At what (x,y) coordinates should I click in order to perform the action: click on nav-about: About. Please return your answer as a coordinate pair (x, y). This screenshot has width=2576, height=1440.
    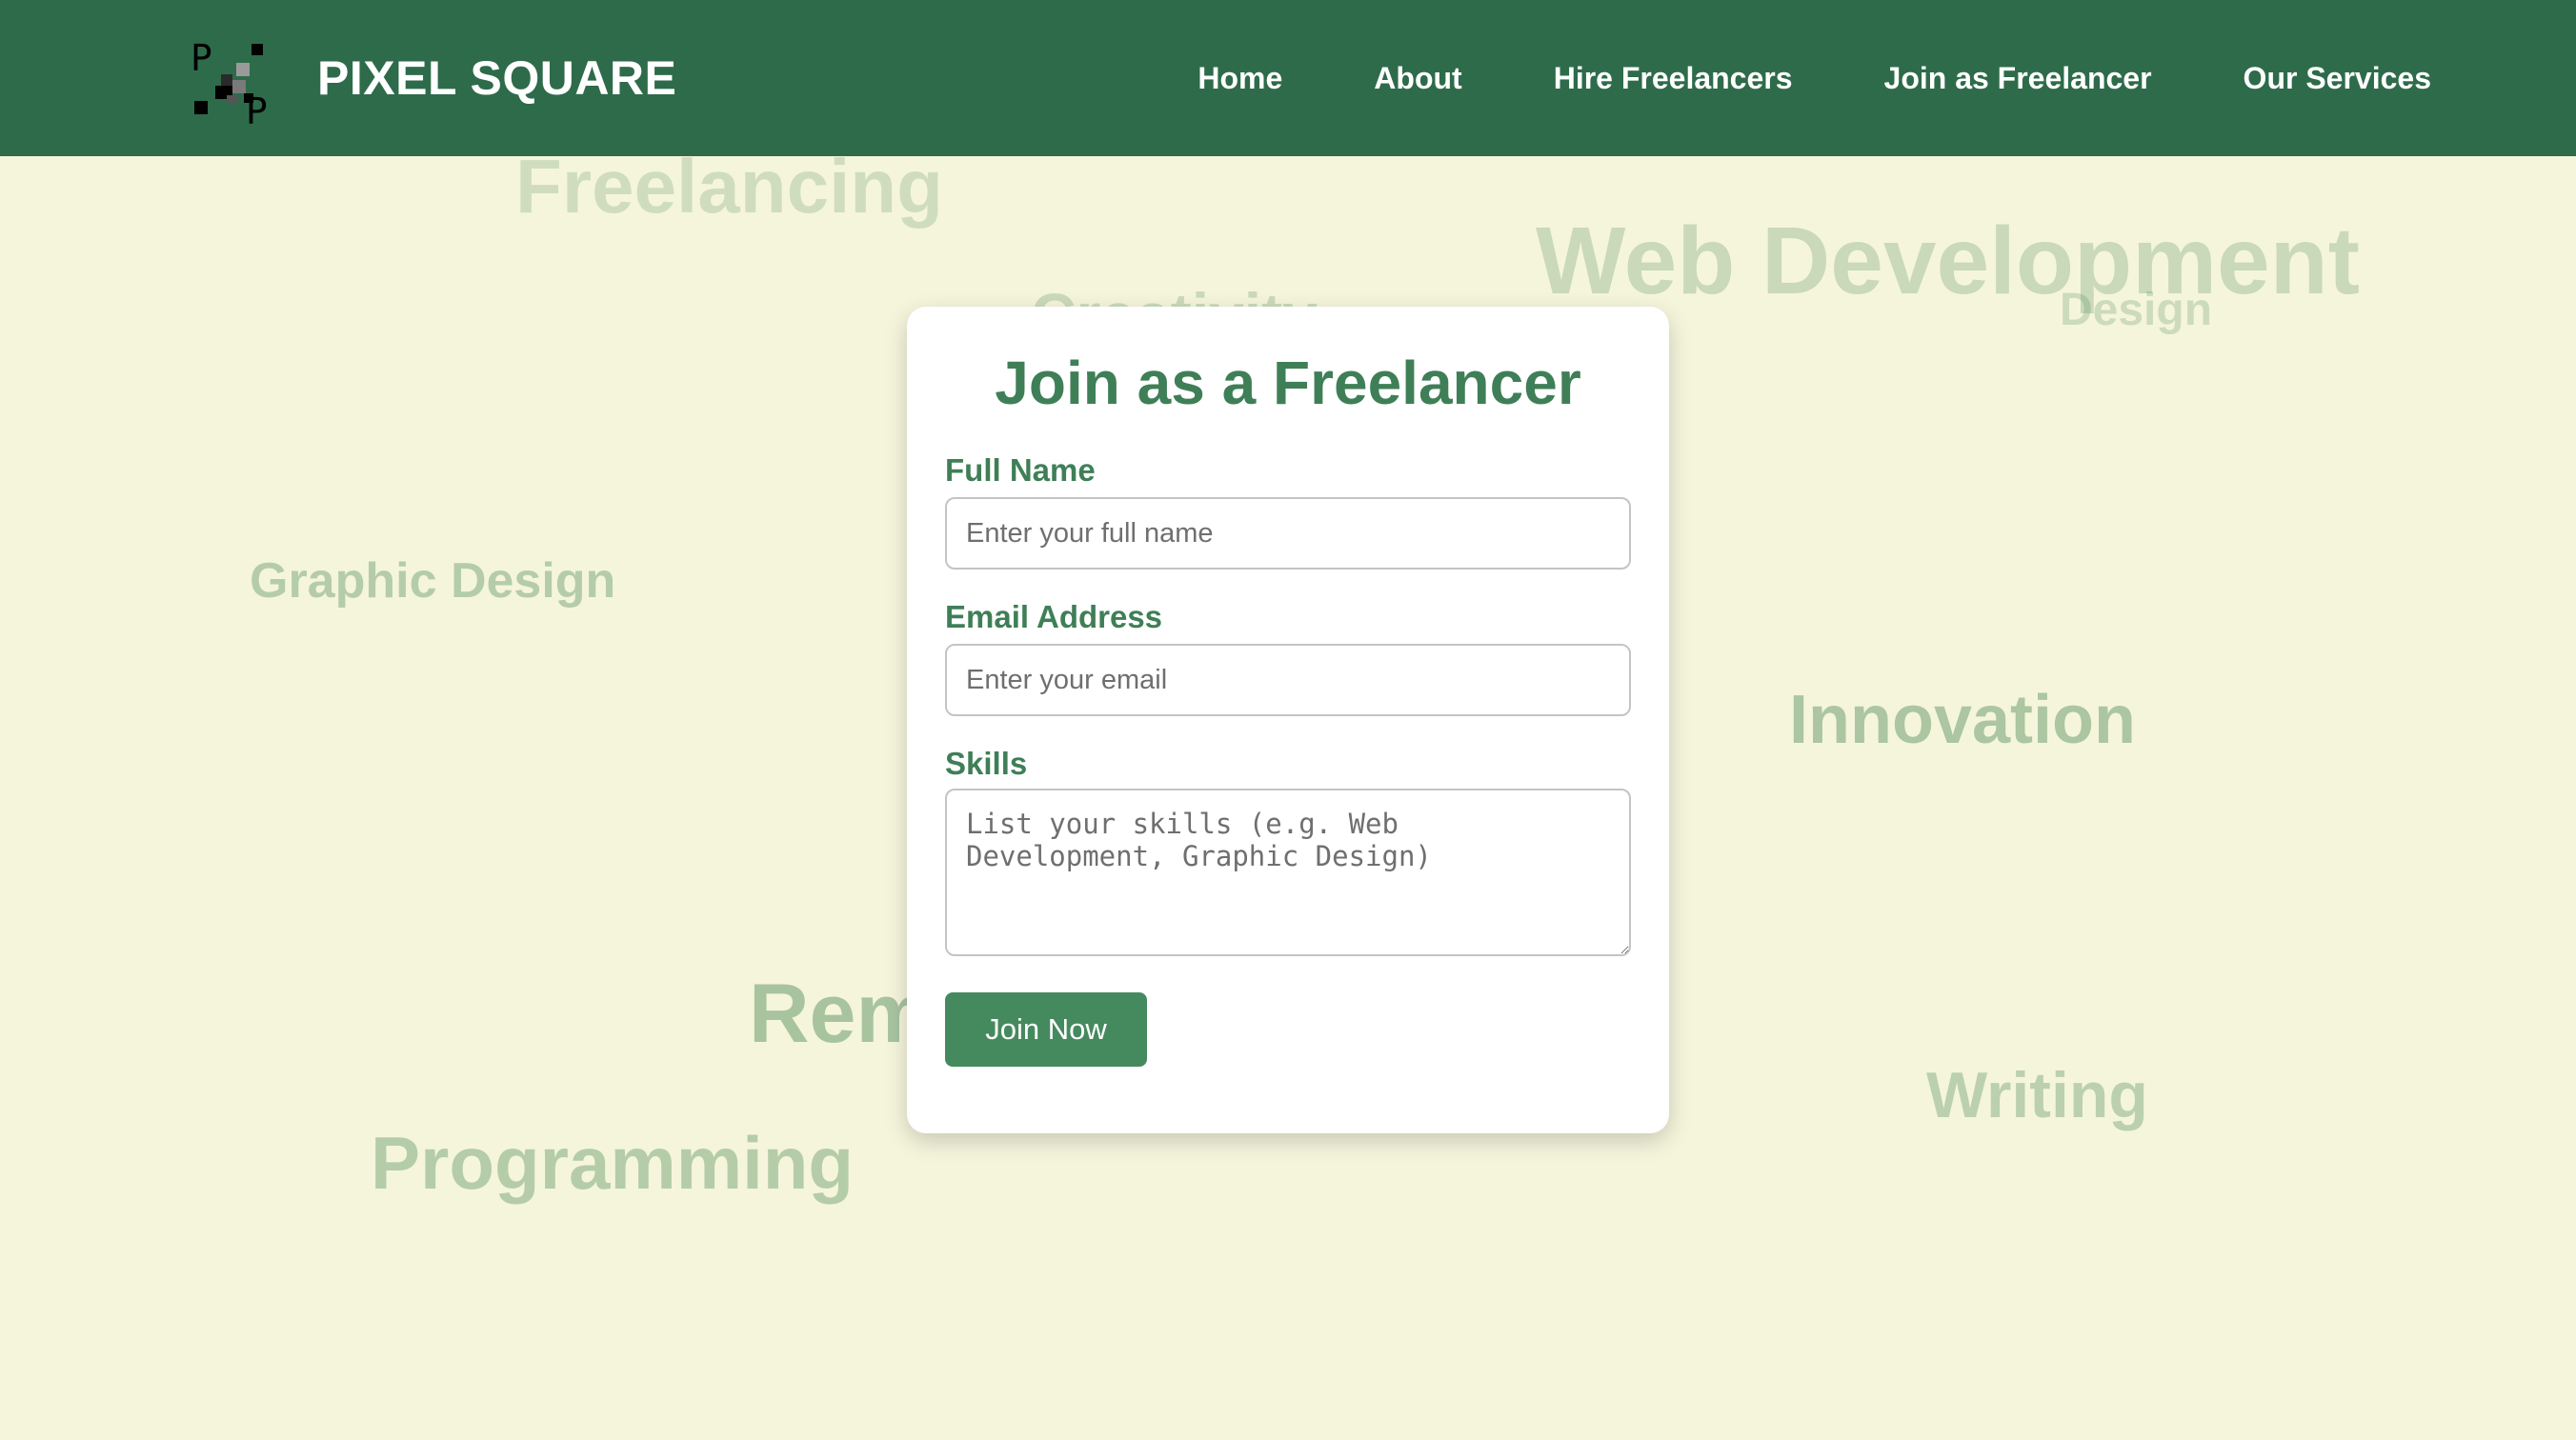
    Looking at the image, I should click on (1417, 78).